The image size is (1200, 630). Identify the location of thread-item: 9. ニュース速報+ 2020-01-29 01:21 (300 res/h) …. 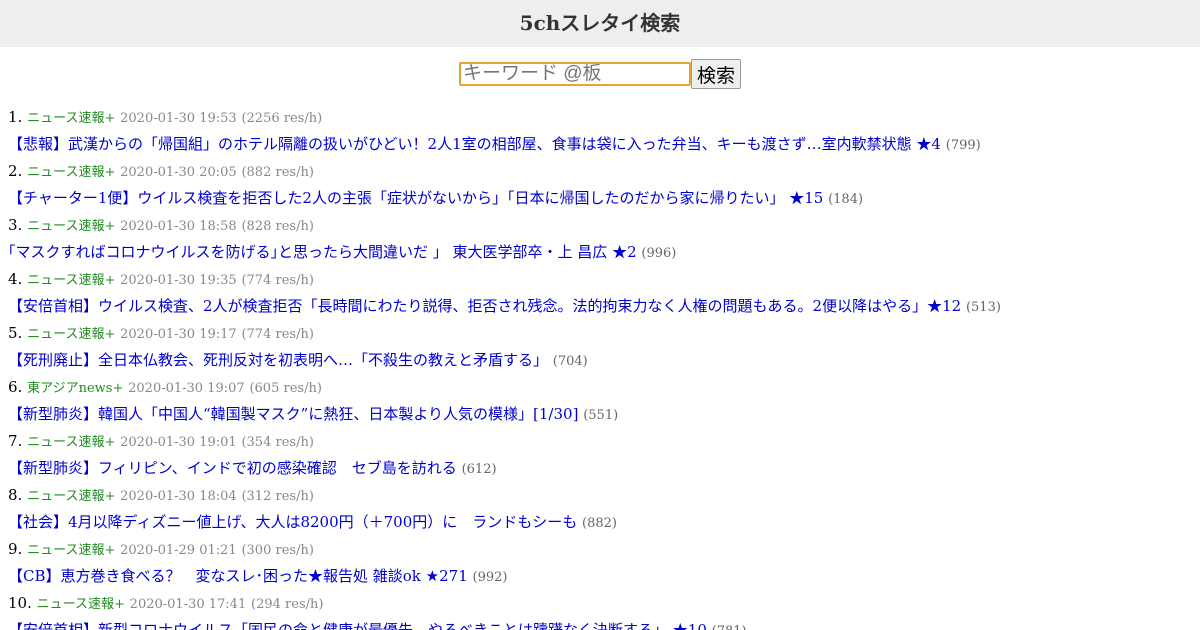
(604, 563).